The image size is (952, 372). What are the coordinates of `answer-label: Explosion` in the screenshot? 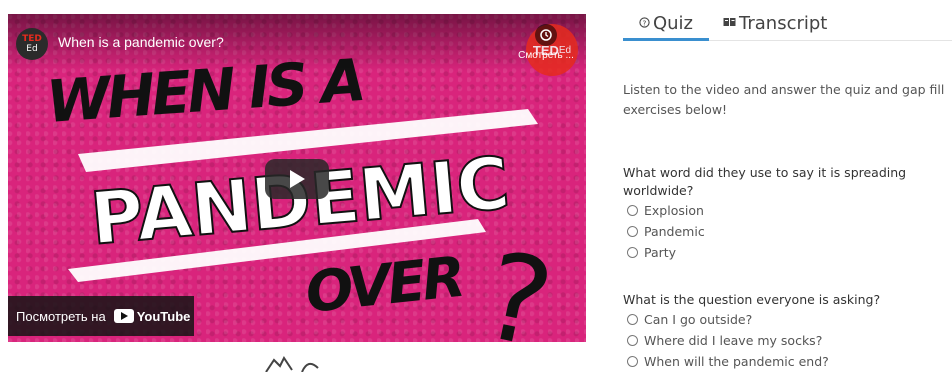 It's located at (674, 210).